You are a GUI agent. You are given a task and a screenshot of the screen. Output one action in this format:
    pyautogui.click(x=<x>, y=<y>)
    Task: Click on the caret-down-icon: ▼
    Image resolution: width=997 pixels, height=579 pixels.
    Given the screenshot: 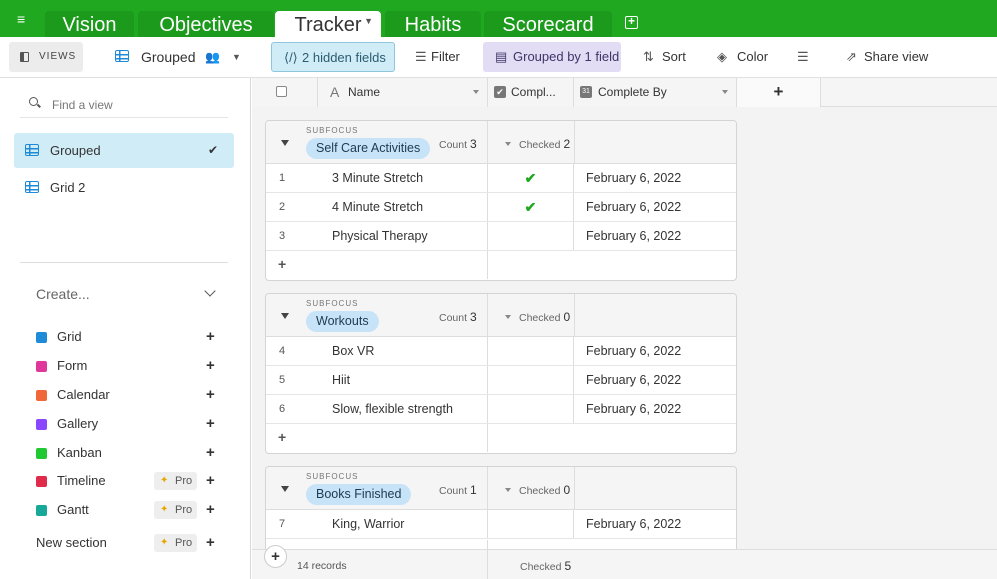 What is the action you would take?
    pyautogui.click(x=368, y=21)
    